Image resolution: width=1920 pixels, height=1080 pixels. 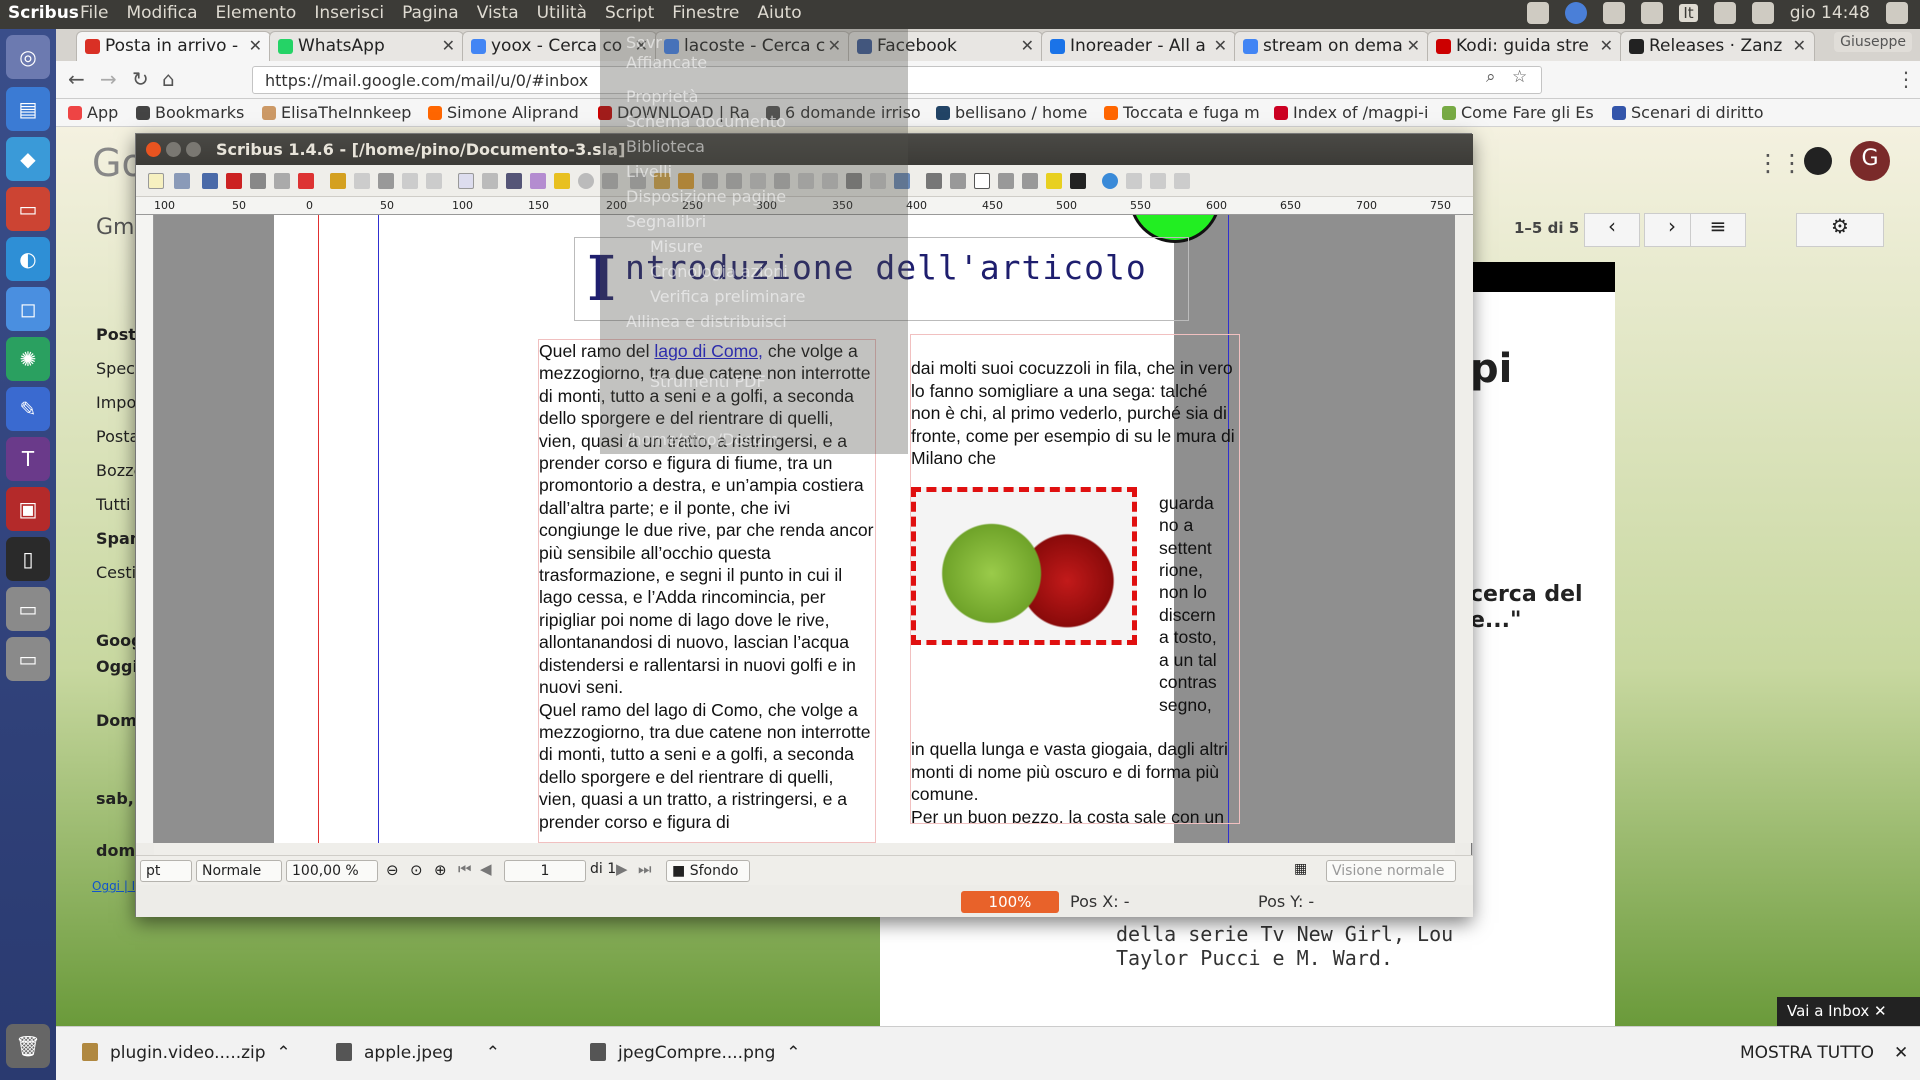 I want to click on save-icon, so click(x=210, y=181).